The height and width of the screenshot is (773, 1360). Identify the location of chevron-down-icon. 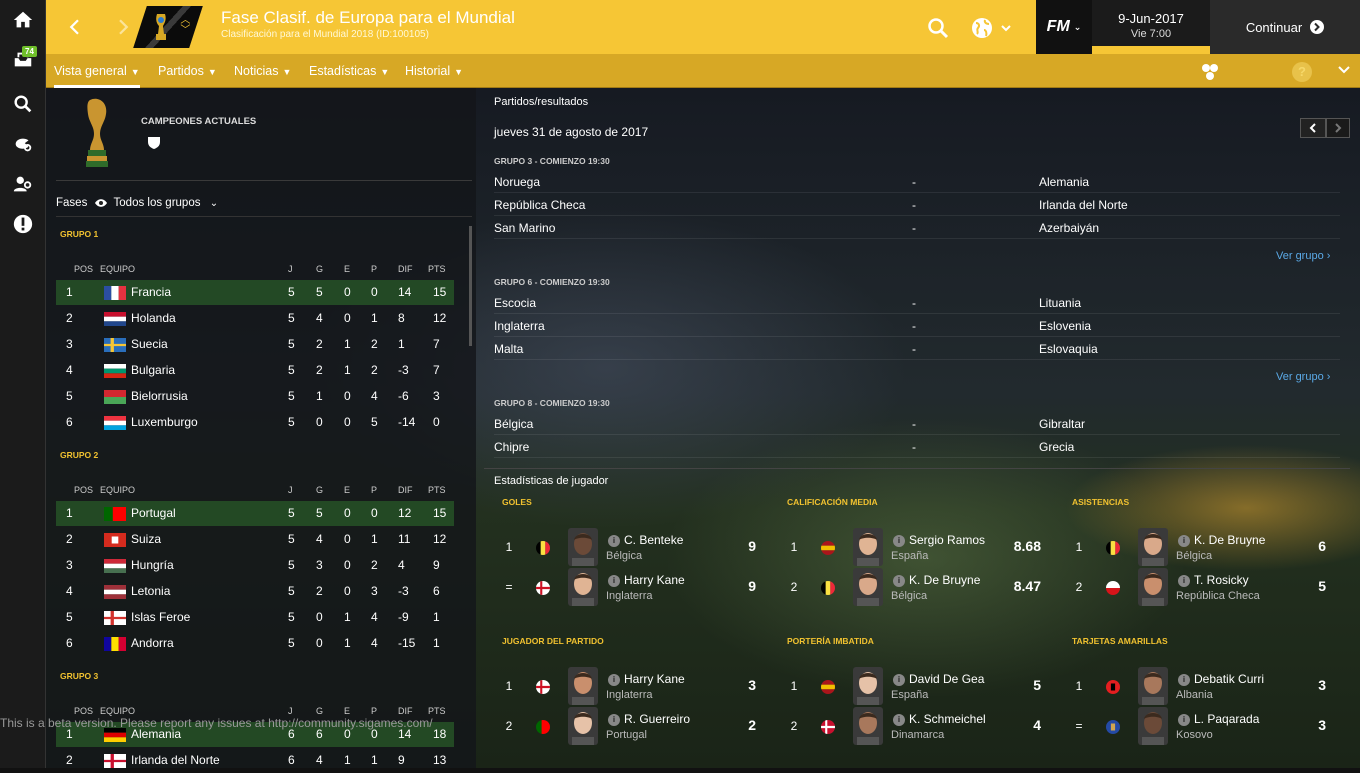
(1344, 70).